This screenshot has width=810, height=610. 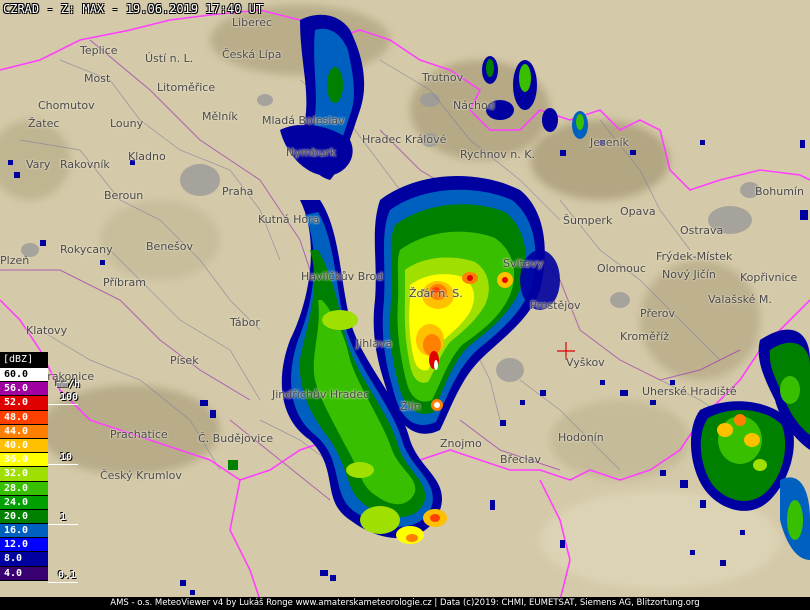 What do you see at coordinates (520, 459) in the screenshot?
I see `city-label: Břeclav` at bounding box center [520, 459].